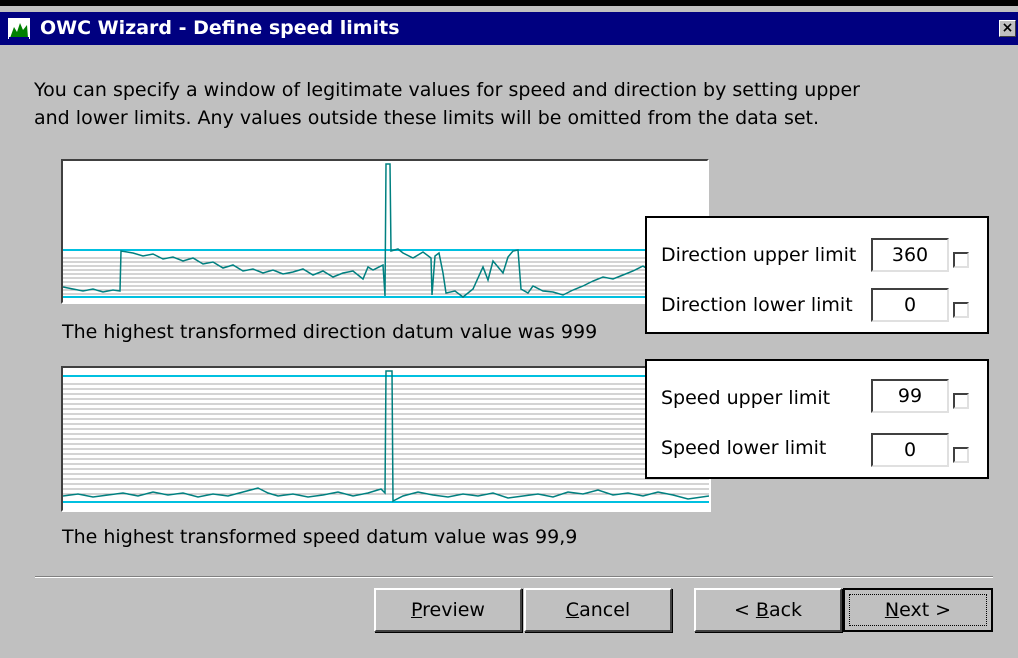 The height and width of the screenshot is (658, 1018). Describe the element at coordinates (19, 28) in the screenshot. I see `chart-icon` at that location.